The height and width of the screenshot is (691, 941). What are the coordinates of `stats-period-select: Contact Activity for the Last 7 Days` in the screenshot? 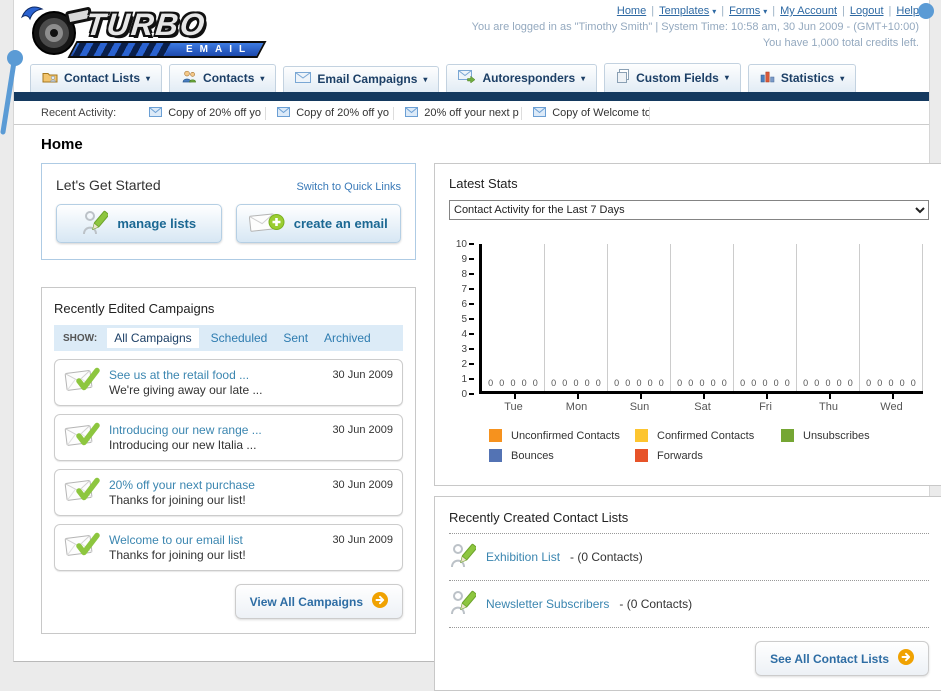 It's located at (689, 210).